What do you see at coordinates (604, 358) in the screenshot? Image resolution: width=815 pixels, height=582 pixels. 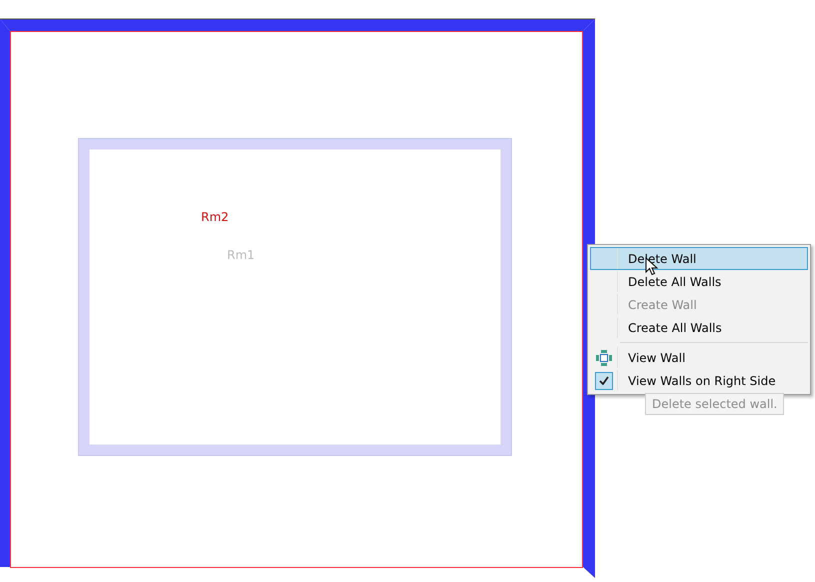 I see `wall-view-icon` at bounding box center [604, 358].